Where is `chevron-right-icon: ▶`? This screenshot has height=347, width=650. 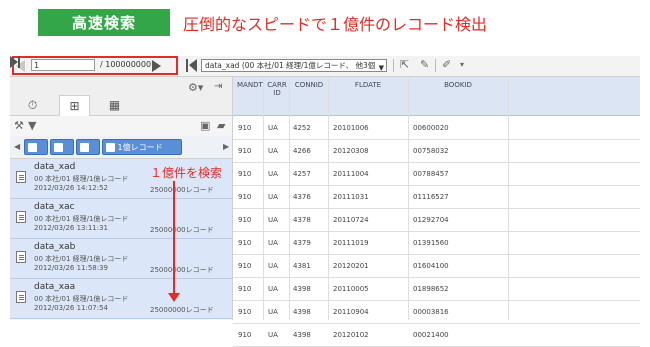 chevron-right-icon: ▶ is located at coordinates (226, 146).